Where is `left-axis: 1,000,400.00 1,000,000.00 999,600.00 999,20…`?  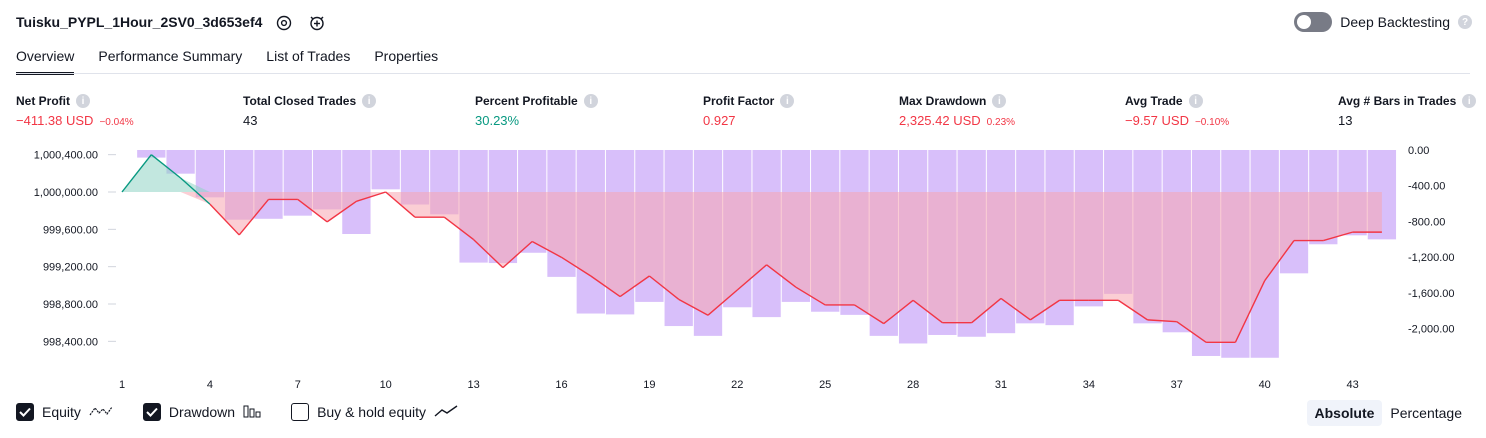
left-axis: 1,000,400.00 1,000,000.00 999,600.00 999,20… is located at coordinates (75, 249).